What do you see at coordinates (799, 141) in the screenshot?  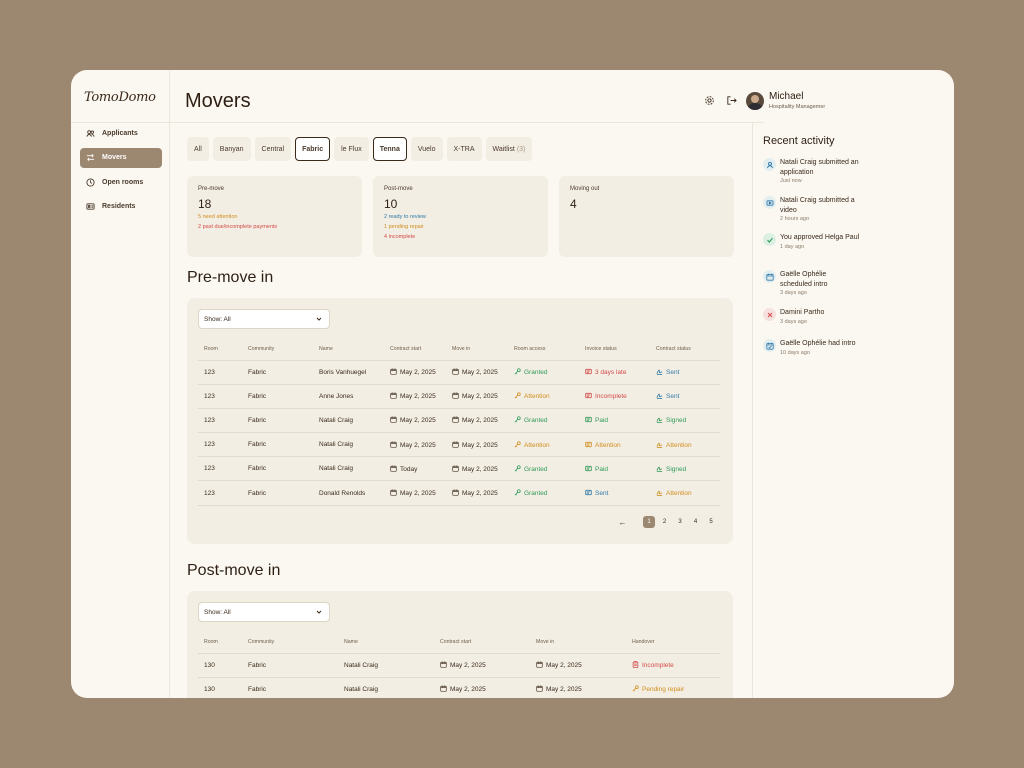 I see `activity-title: Recent activity` at bounding box center [799, 141].